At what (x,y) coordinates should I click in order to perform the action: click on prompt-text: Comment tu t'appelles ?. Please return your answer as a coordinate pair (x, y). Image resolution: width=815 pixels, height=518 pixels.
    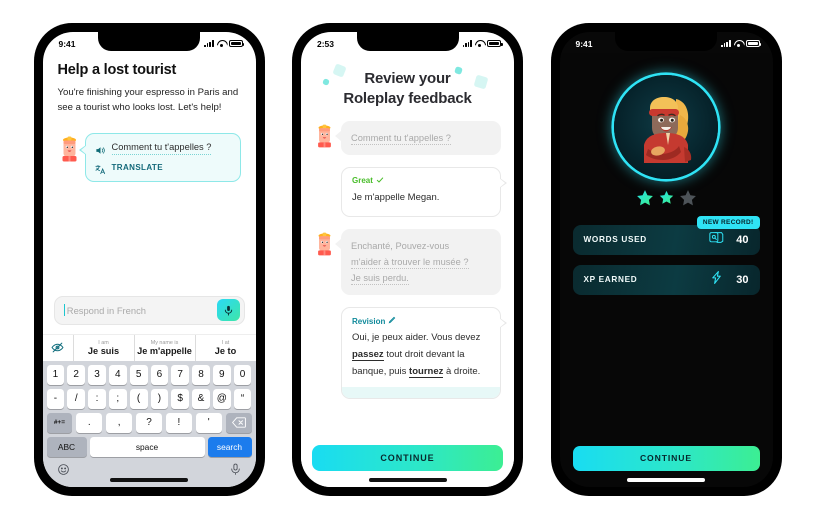
    Looking at the image, I should click on (401, 138).